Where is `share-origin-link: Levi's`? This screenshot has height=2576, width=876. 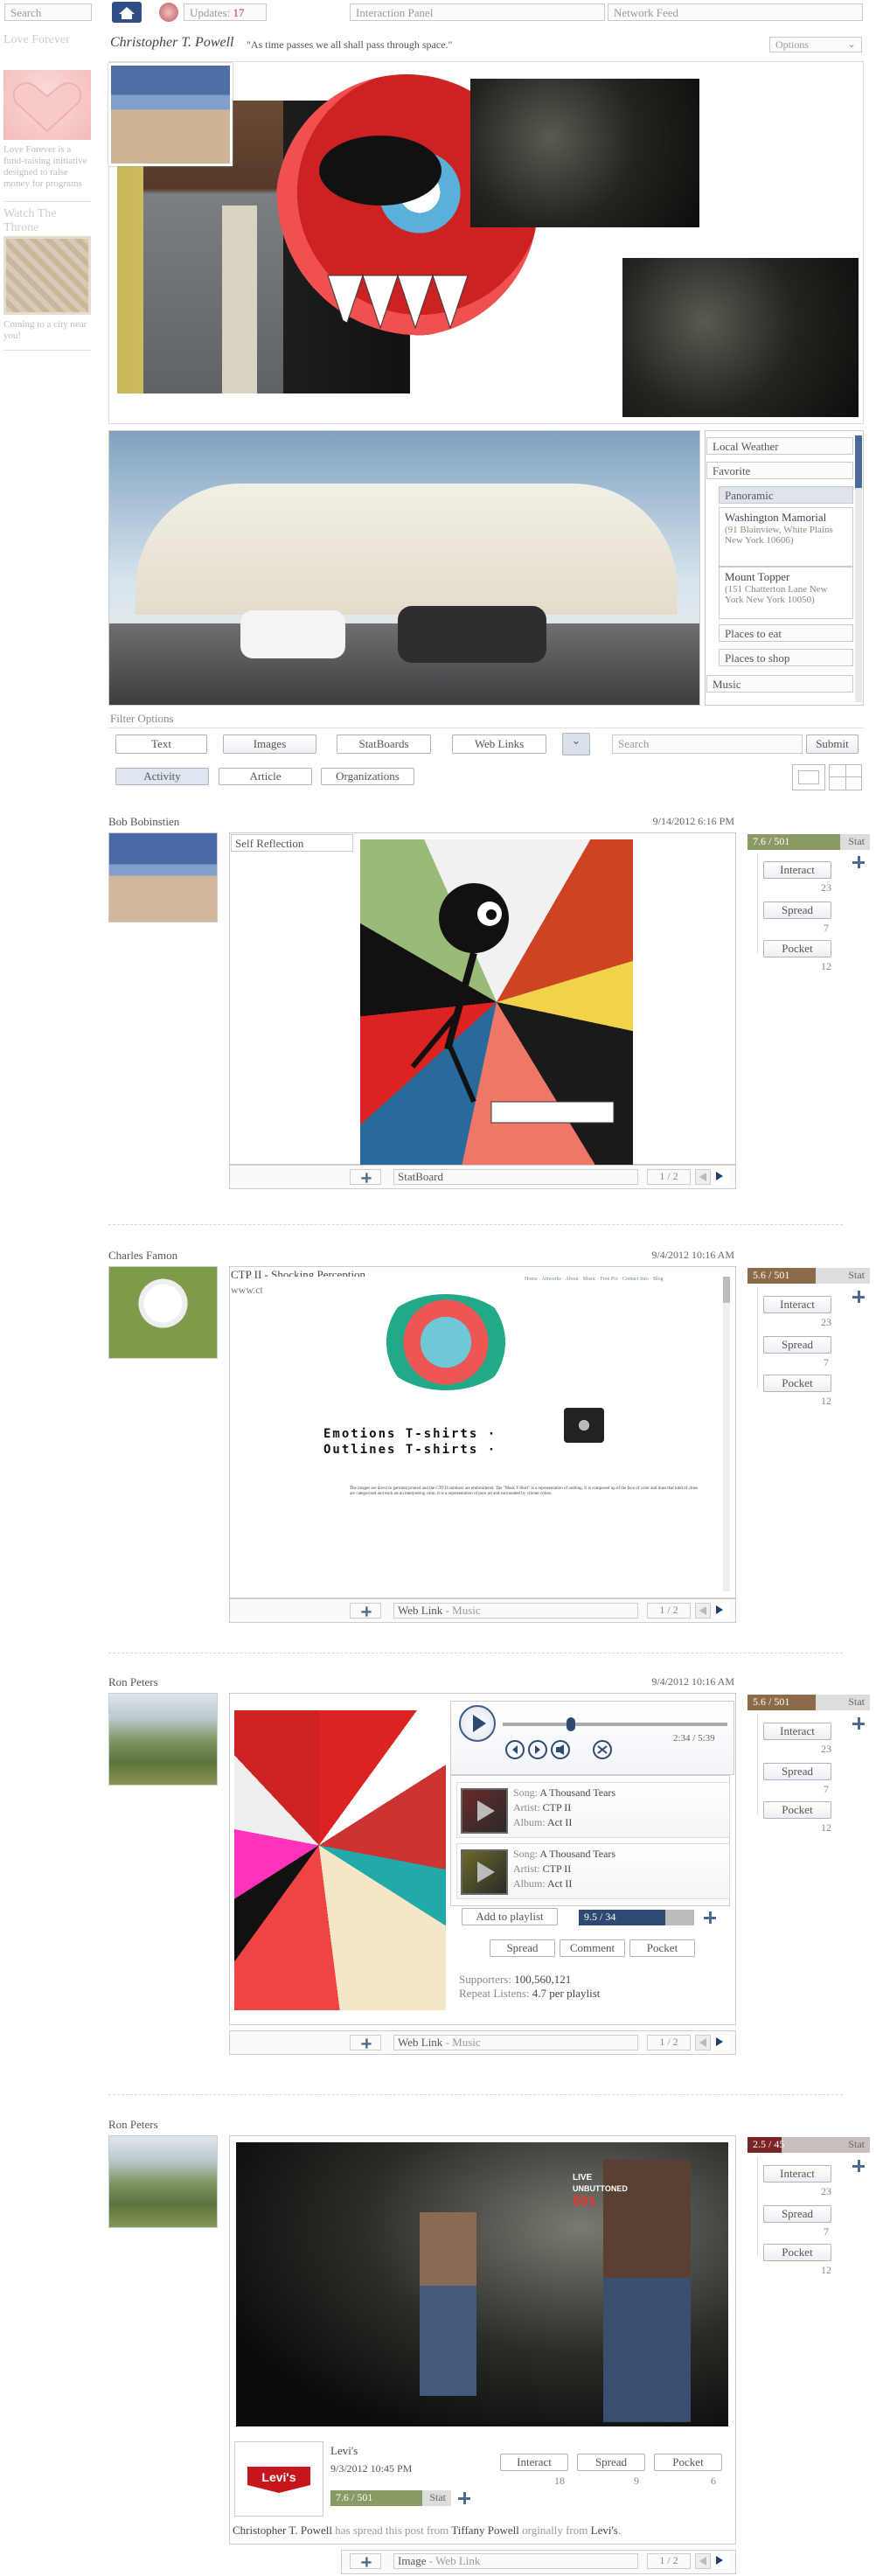
share-origin-link: Levi's is located at coordinates (604, 2530).